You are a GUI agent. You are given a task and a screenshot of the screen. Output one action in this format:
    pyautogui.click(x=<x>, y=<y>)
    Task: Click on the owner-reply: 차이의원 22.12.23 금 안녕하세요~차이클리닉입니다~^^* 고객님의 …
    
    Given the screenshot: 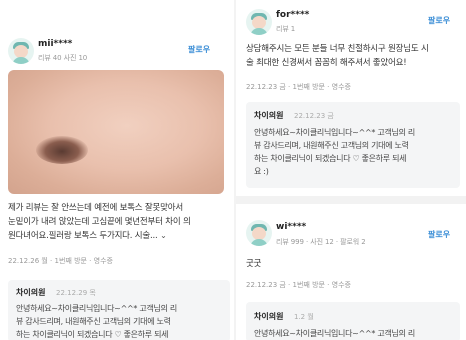 What is the action you would take?
    pyautogui.click(x=353, y=145)
    